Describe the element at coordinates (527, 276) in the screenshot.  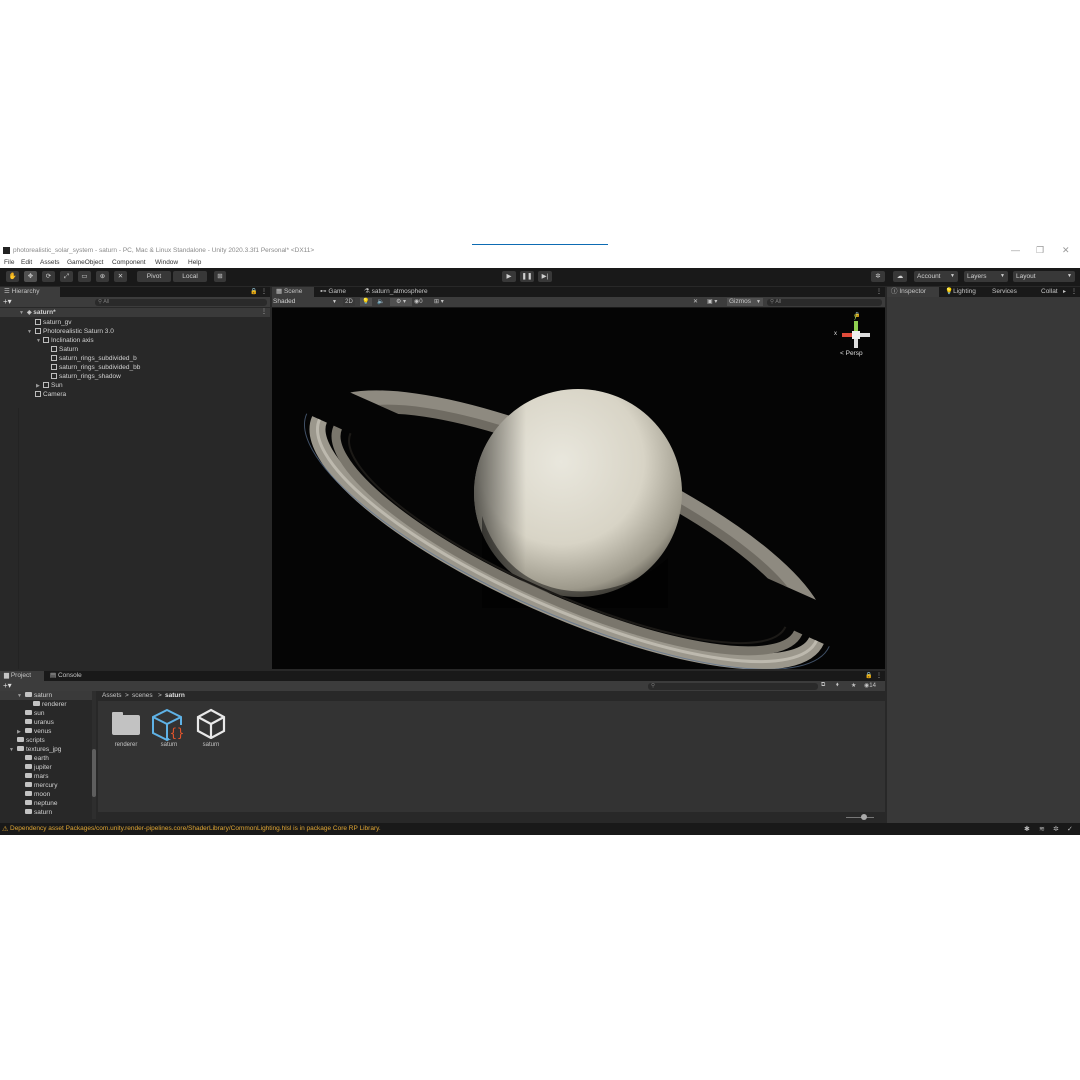
I see `pause-button: ❚❚` at that location.